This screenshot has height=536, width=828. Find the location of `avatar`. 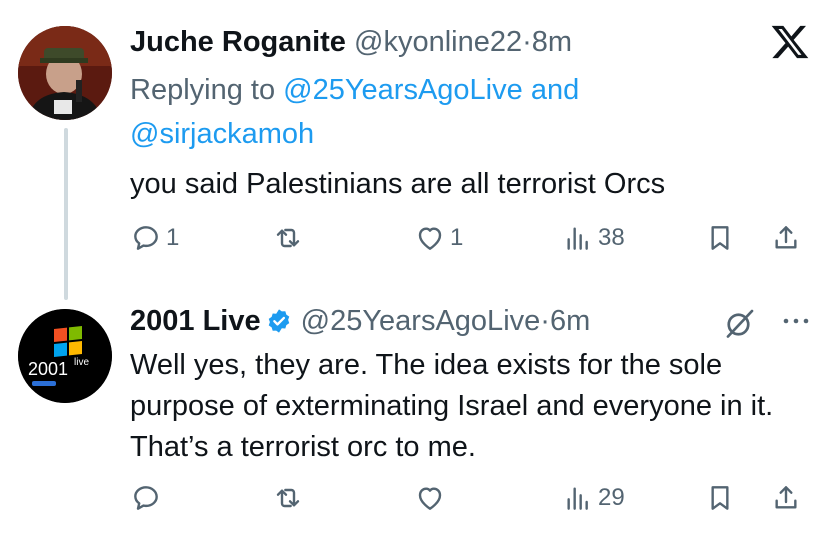

avatar is located at coordinates (65, 73).